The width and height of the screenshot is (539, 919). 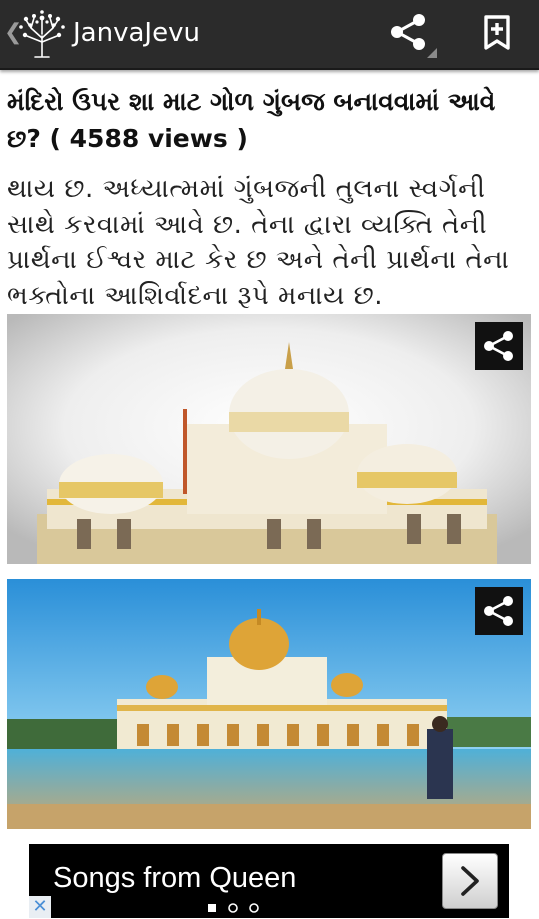 I want to click on chevron-right-icon, so click(x=470, y=881).